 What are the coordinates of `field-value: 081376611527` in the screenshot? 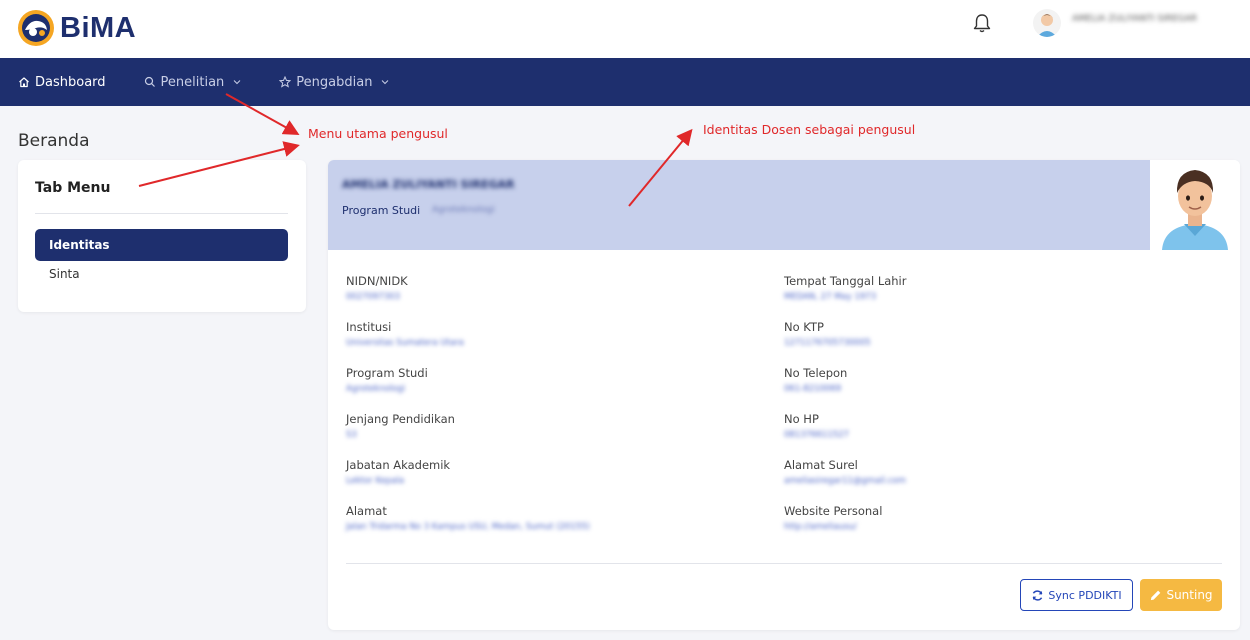 It's located at (816, 435).